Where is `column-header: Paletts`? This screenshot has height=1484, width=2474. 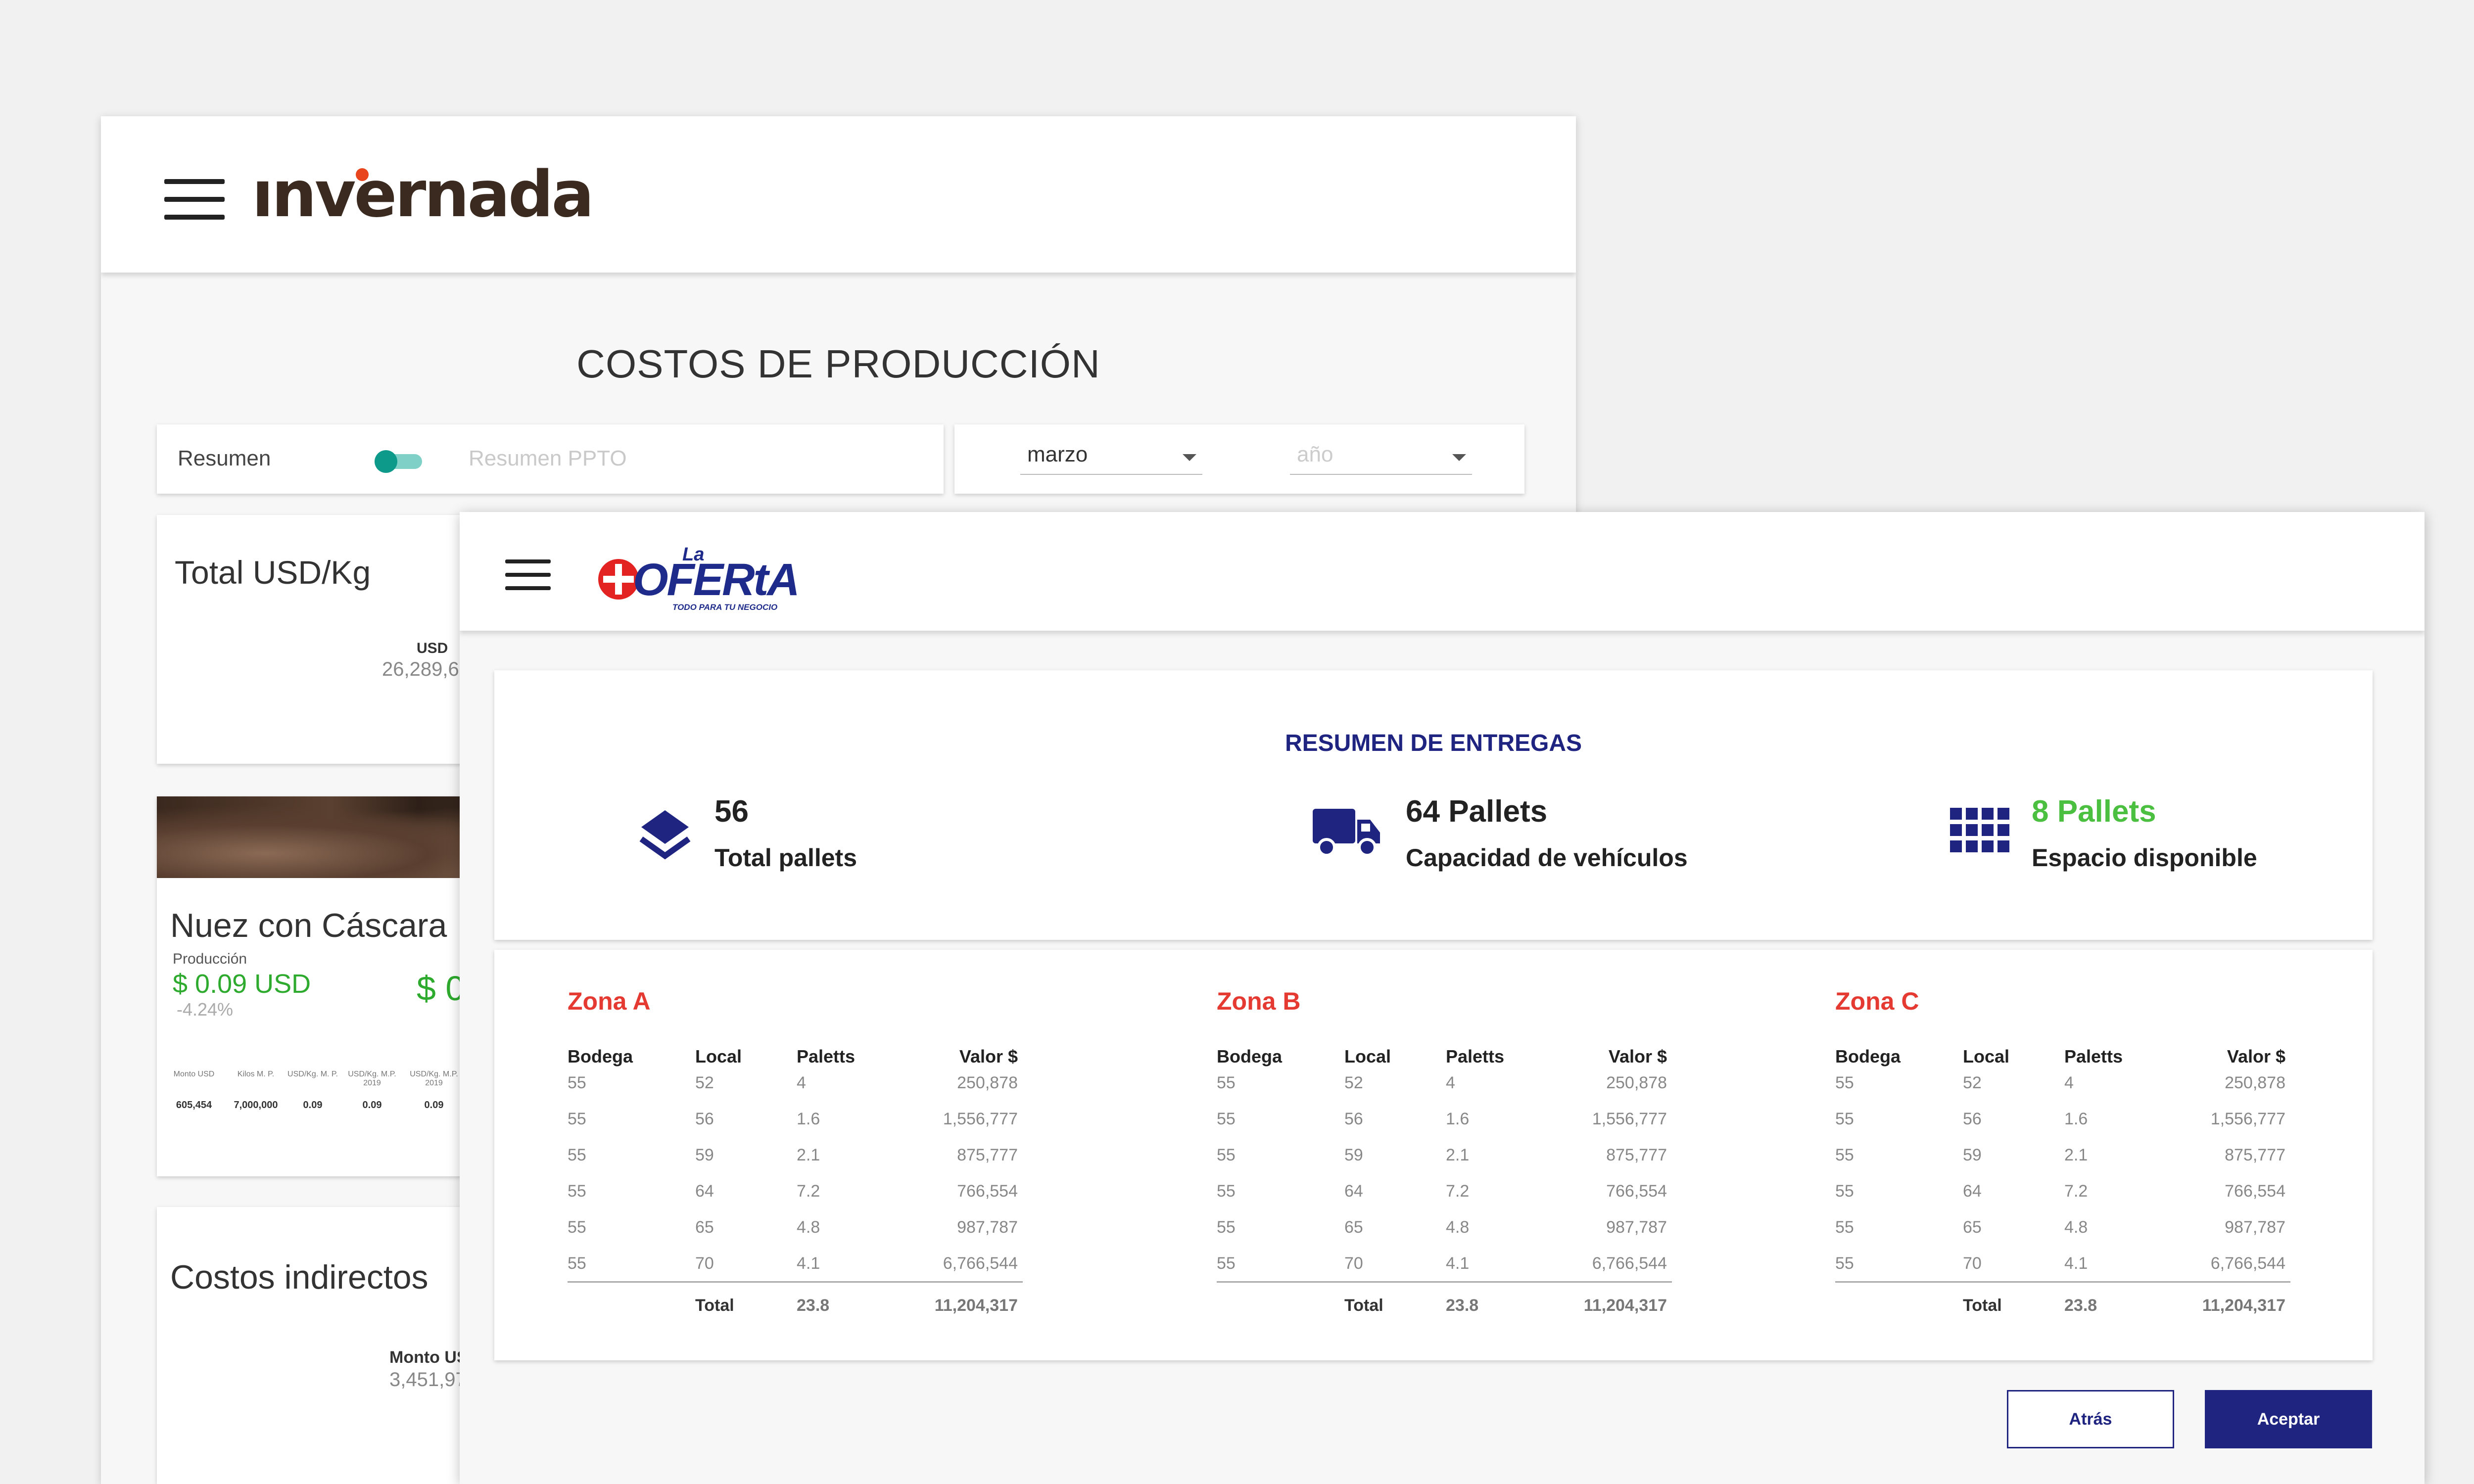
column-header: Paletts is located at coordinates (827, 1056).